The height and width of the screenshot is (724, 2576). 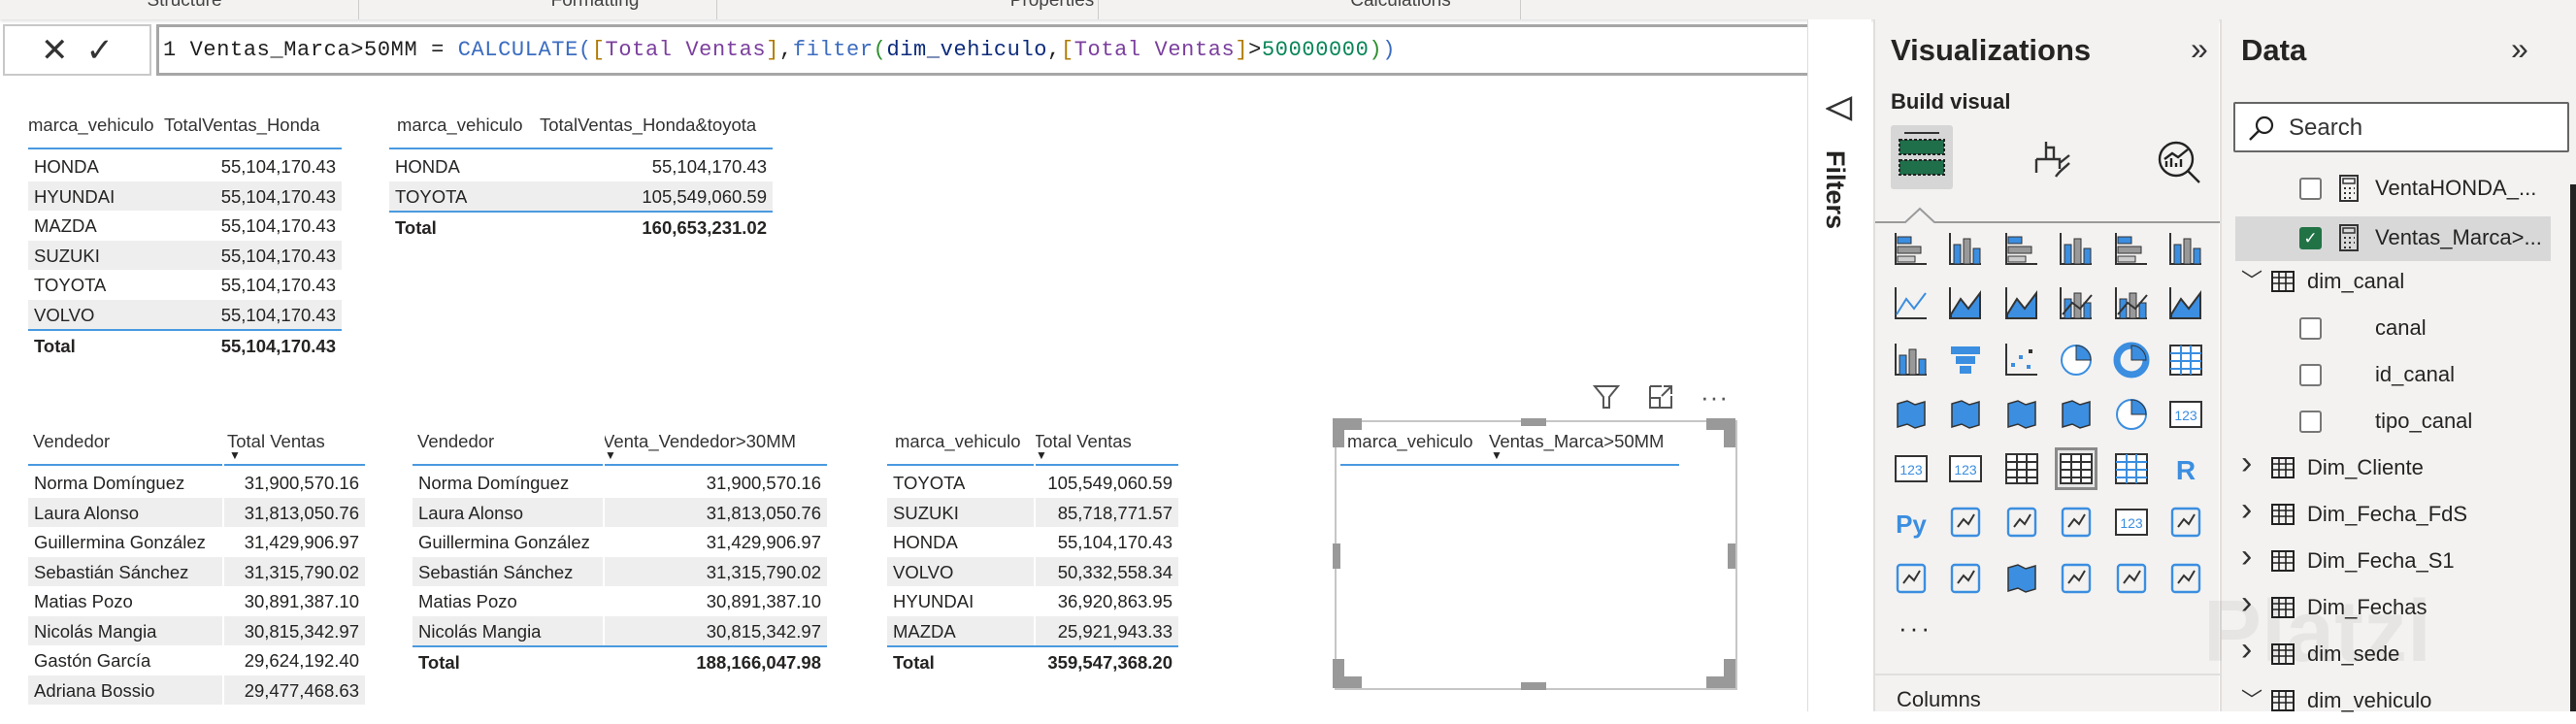 I want to click on field-list-item: › Dim_Cliente, so click(x=2399, y=467).